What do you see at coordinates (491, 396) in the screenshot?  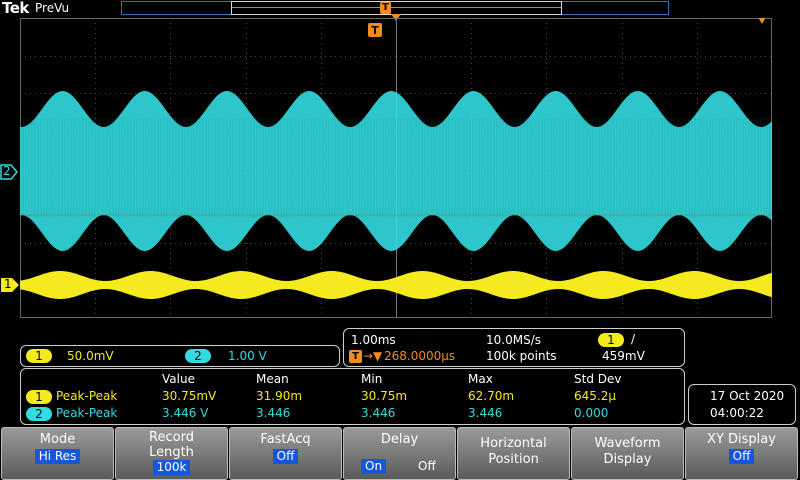 I see `meas-ch1-max: 62.70m` at bounding box center [491, 396].